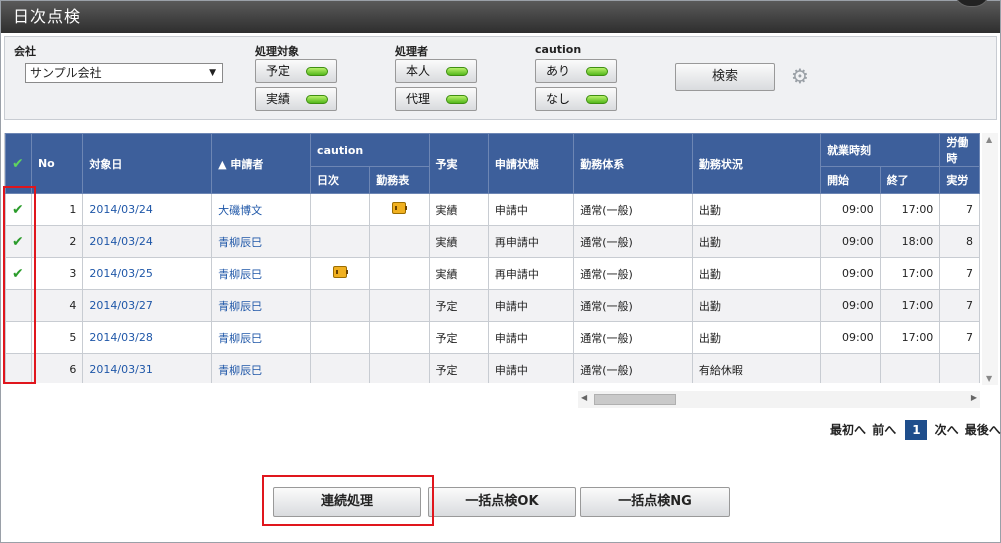 The height and width of the screenshot is (543, 1001). I want to click on bulk-check-ng-button: 一括点検NG, so click(655, 502).